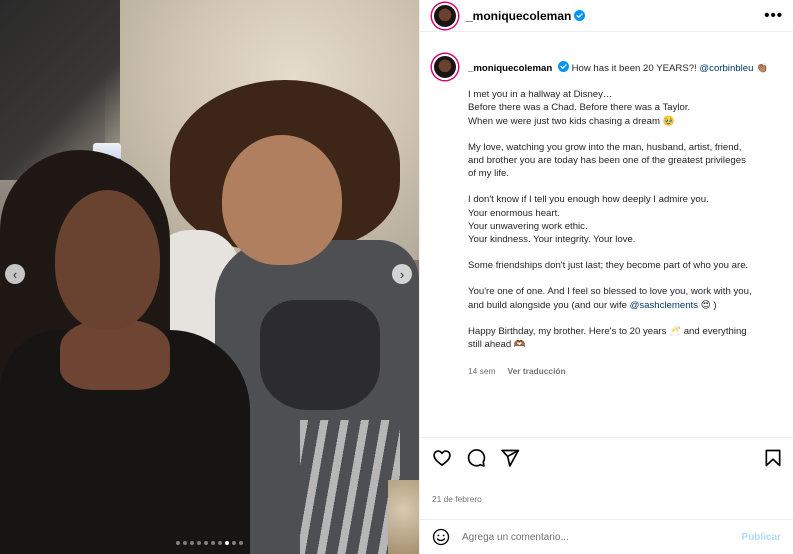  What do you see at coordinates (620, 371) in the screenshot?
I see `caption-meta: 14 sem Ver traducción` at bounding box center [620, 371].